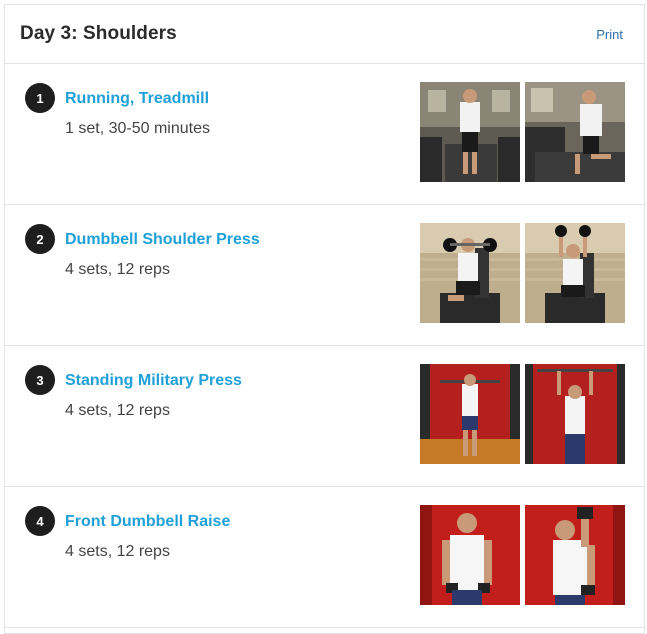  Describe the element at coordinates (137, 99) in the screenshot. I see `exercise-name-link: Running, Treadmill` at that location.